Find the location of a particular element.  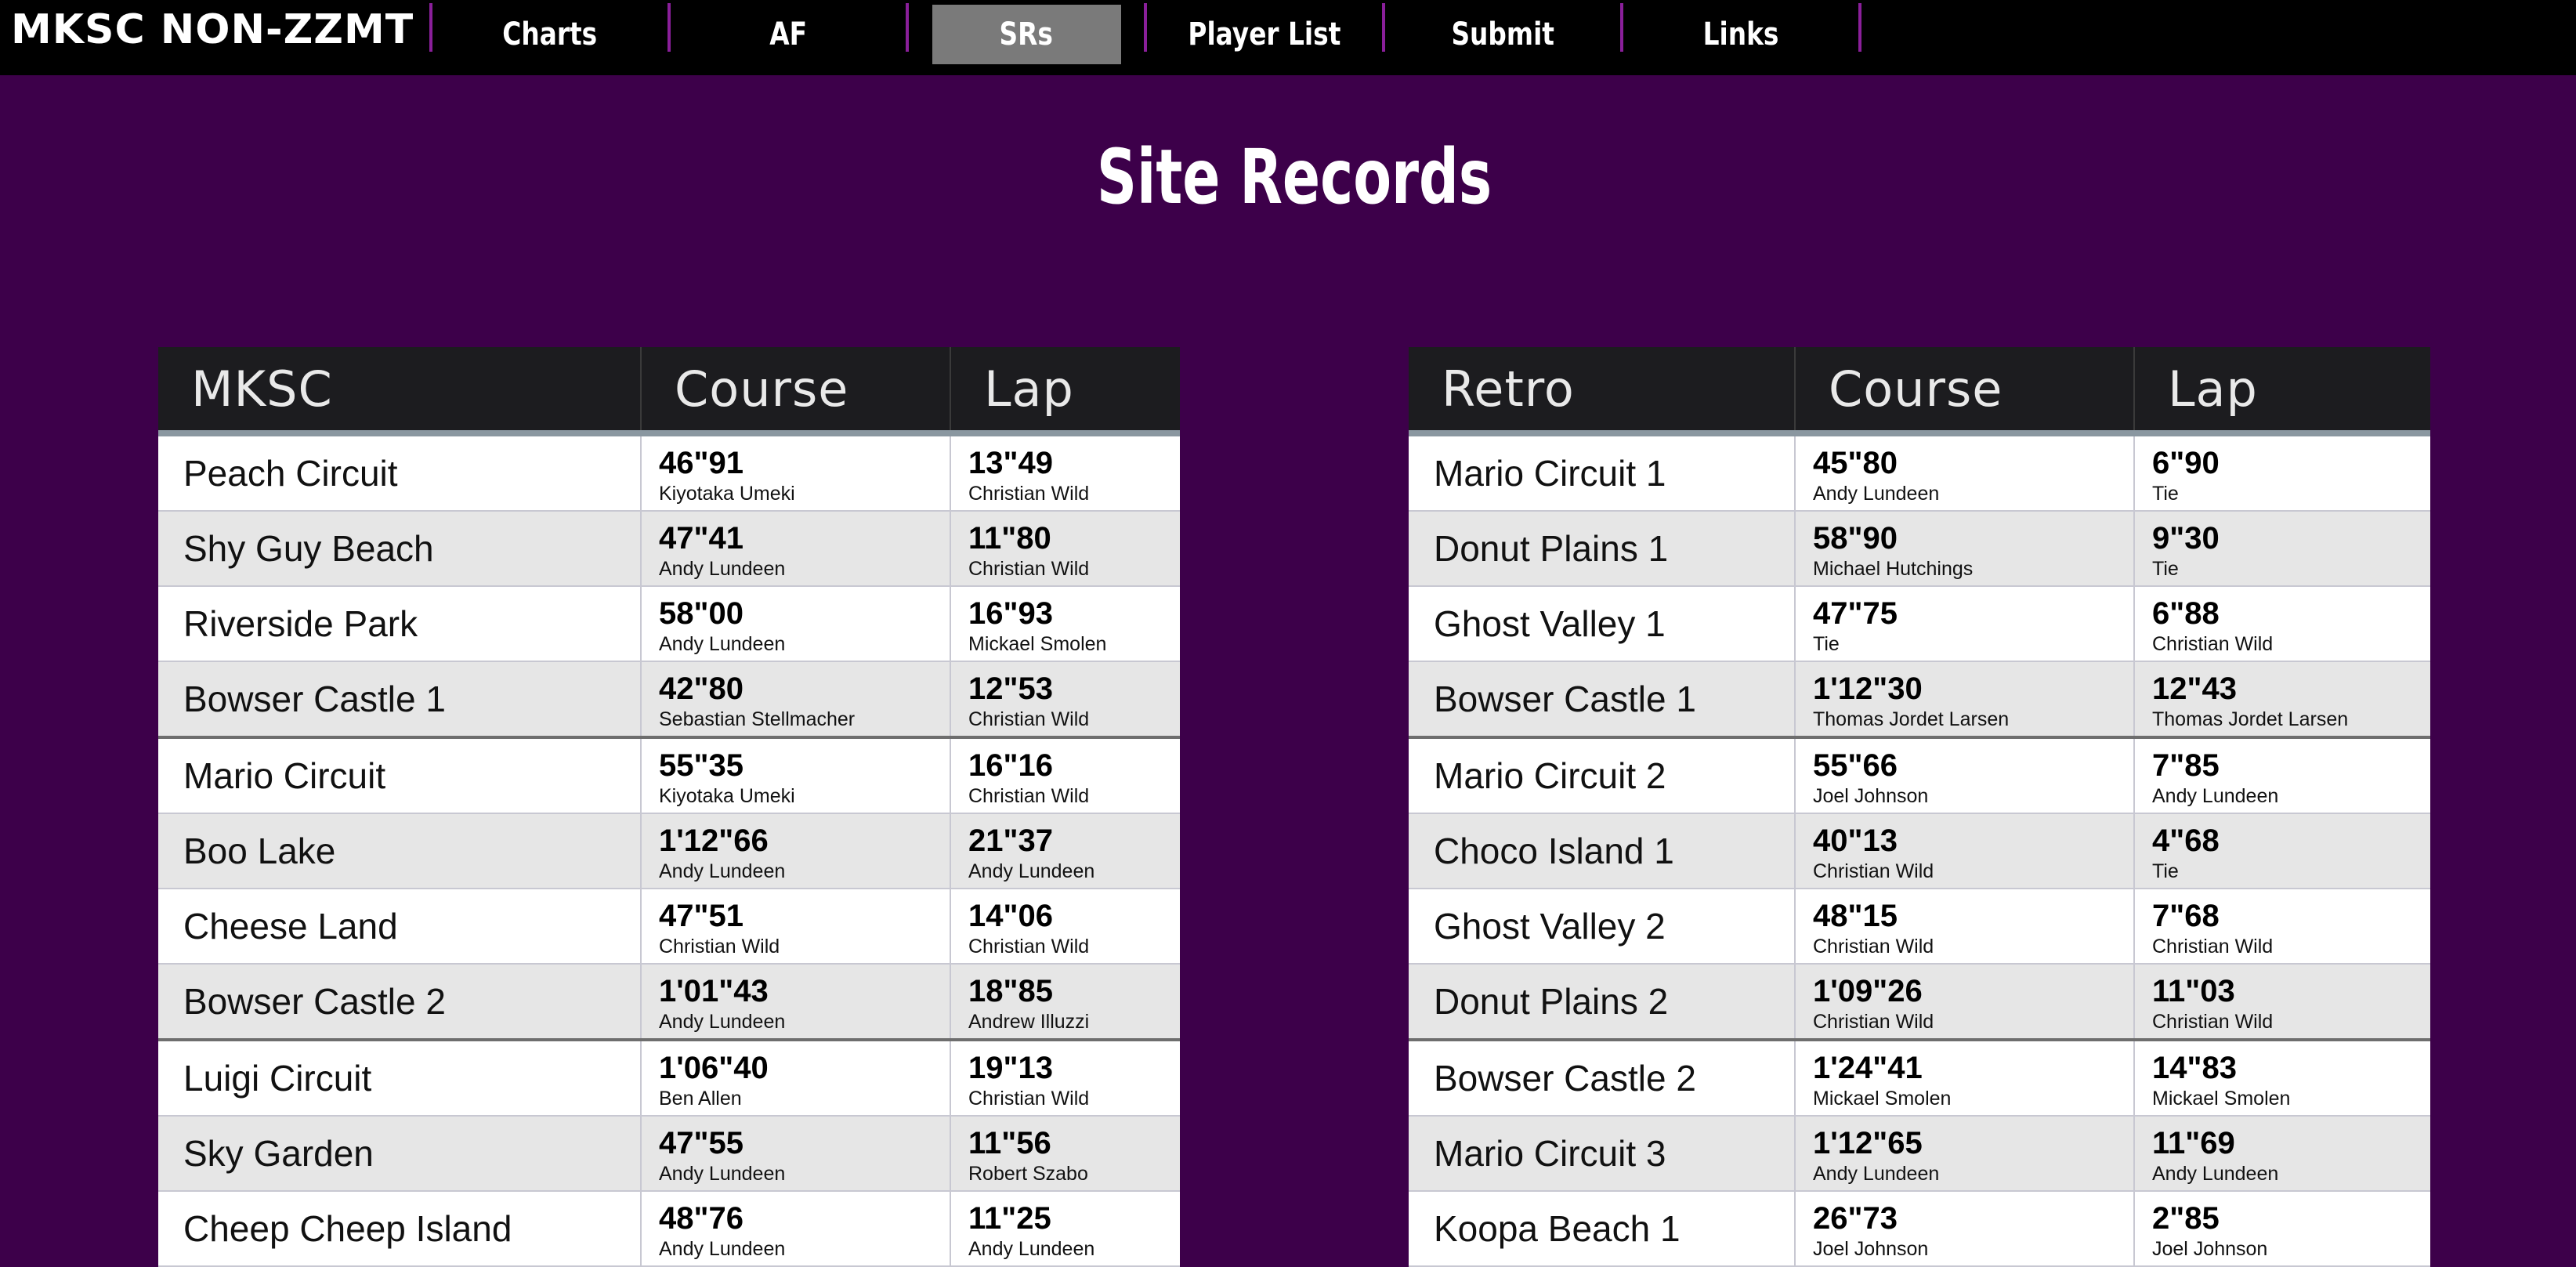

course-name: Shy Guy Beach is located at coordinates (400, 549).